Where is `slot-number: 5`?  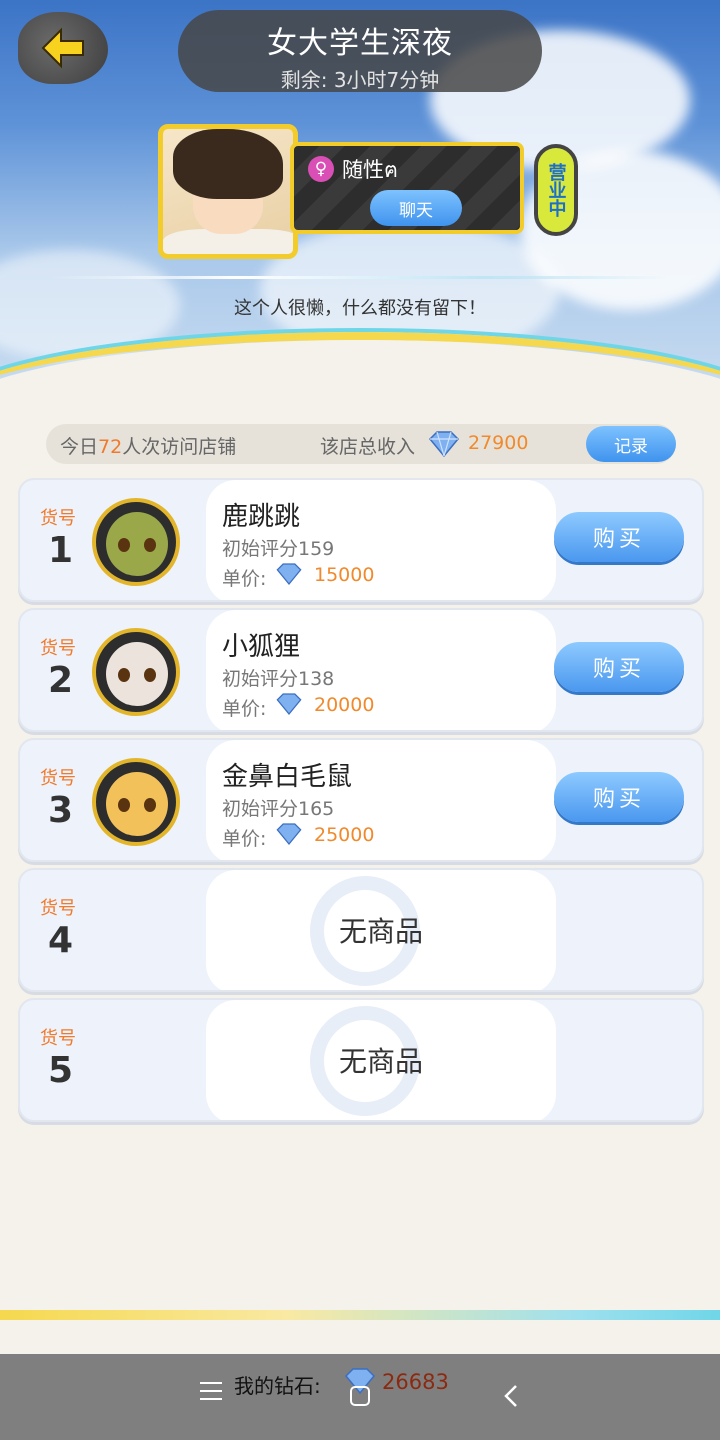
slot-number: 5 is located at coordinates (61, 1070).